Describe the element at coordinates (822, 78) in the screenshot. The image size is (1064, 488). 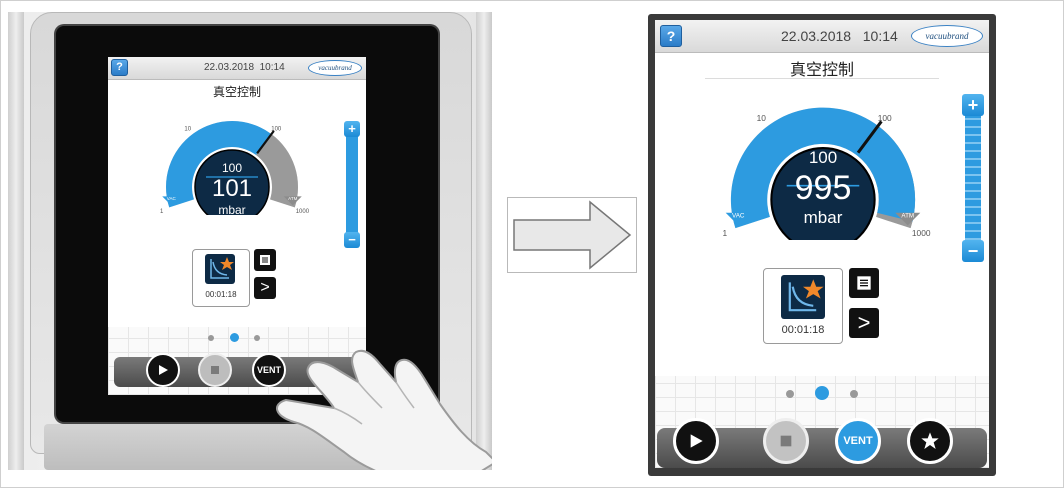
I see `title-divider` at that location.